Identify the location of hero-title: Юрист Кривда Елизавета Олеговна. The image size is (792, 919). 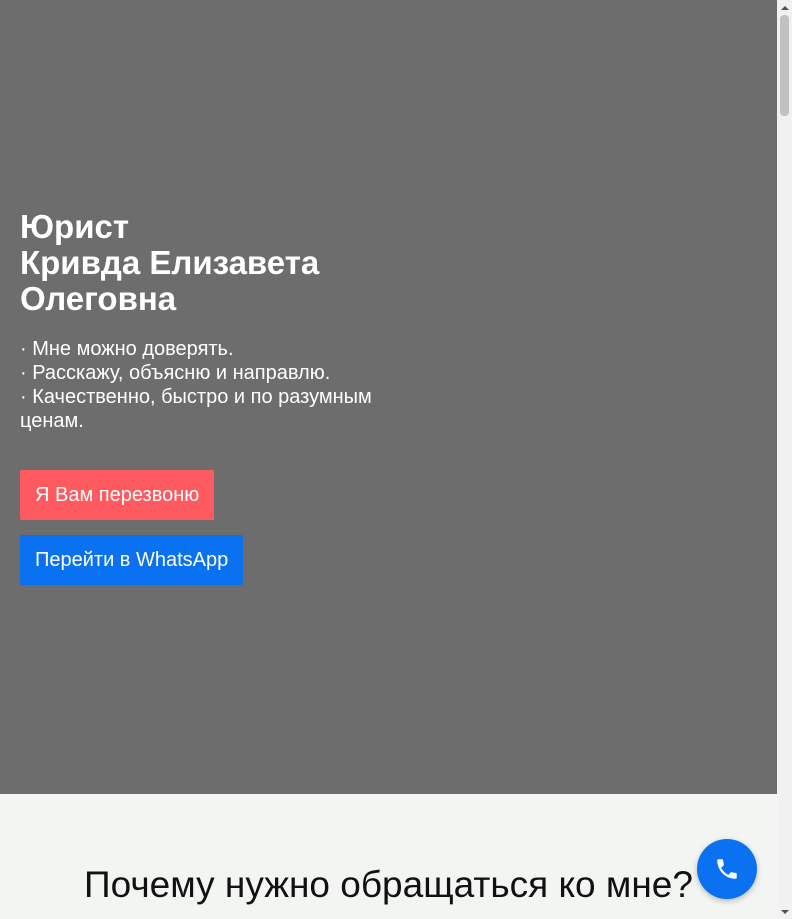
(220, 263).